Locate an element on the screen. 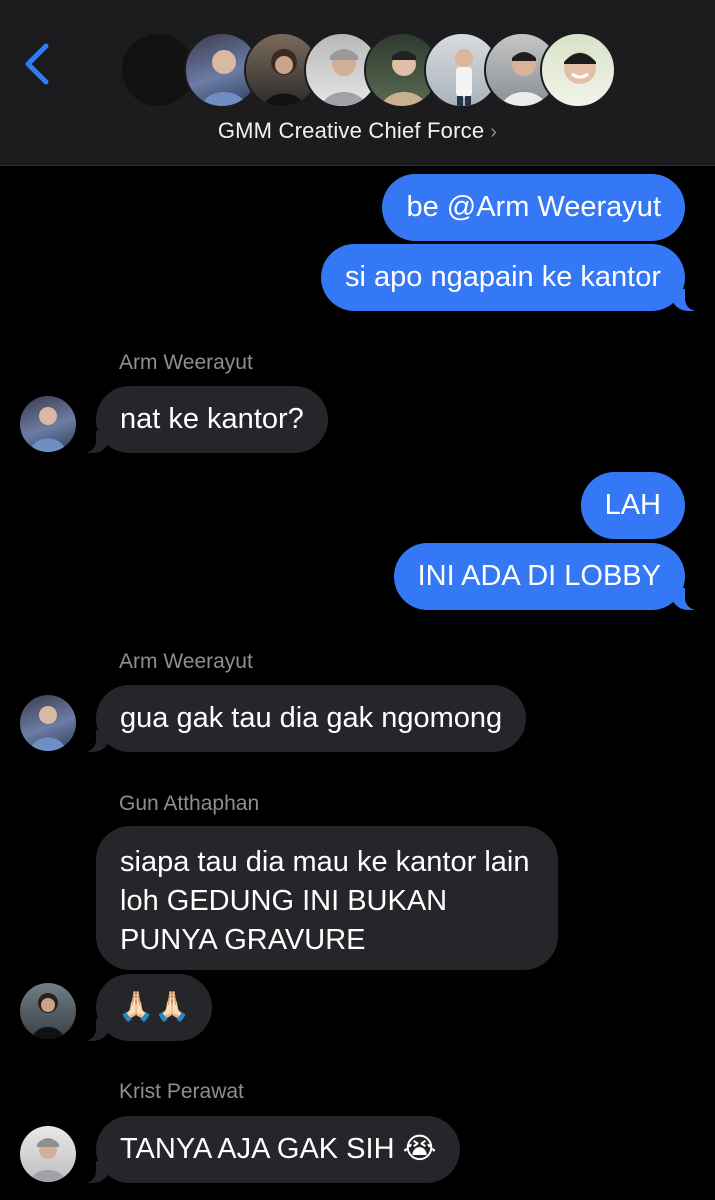 This screenshot has width=715, height=1200. message-text: TANYA AJA GAK SIH 😭 is located at coordinates (278, 1149).